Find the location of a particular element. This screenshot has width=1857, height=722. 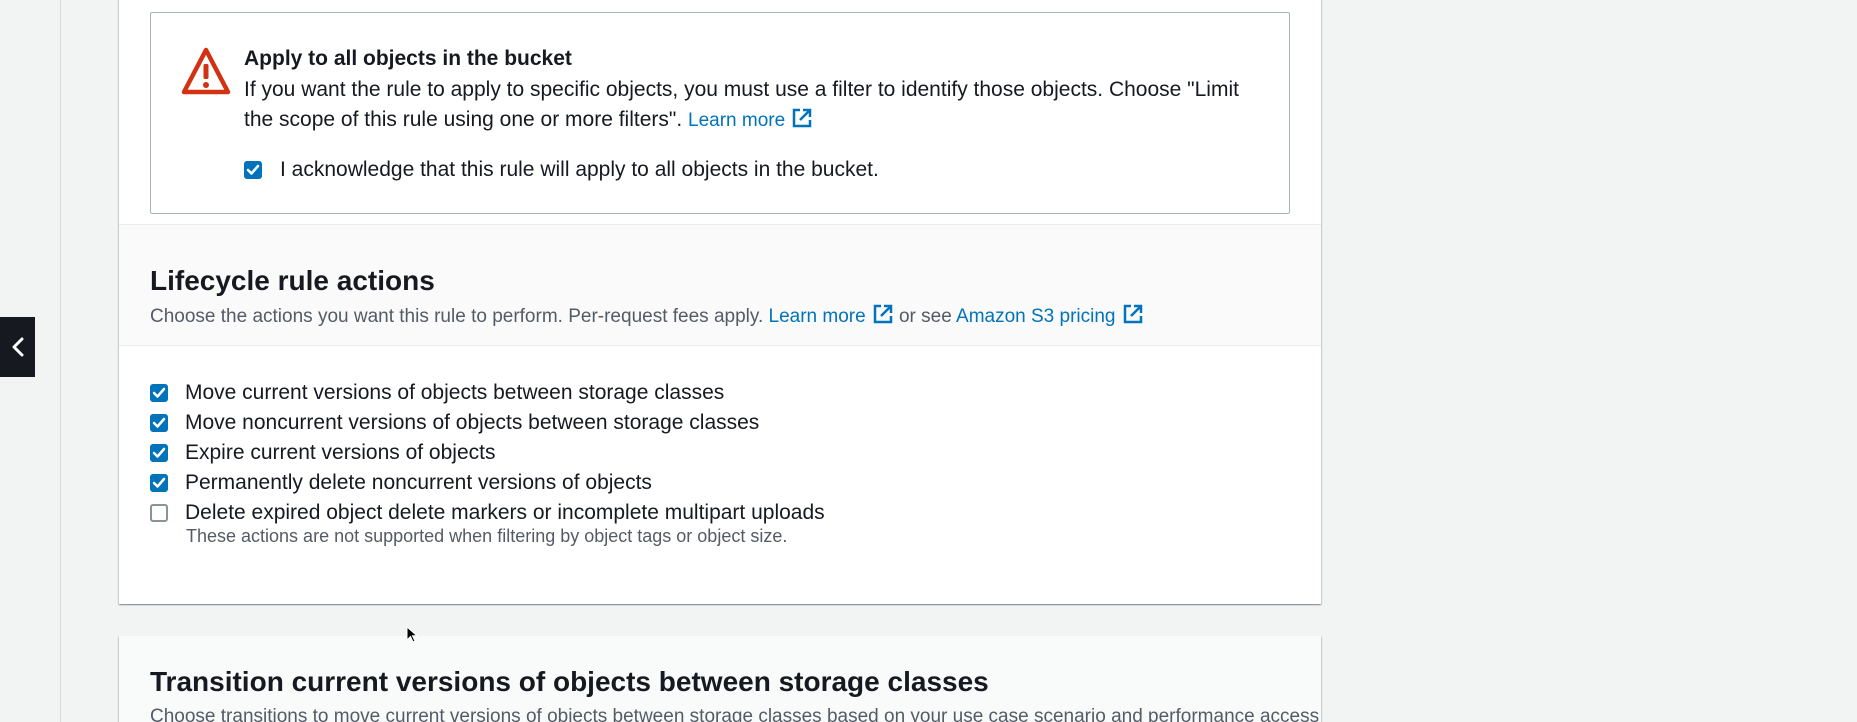

warning-triangle-icon is located at coordinates (206, 73).